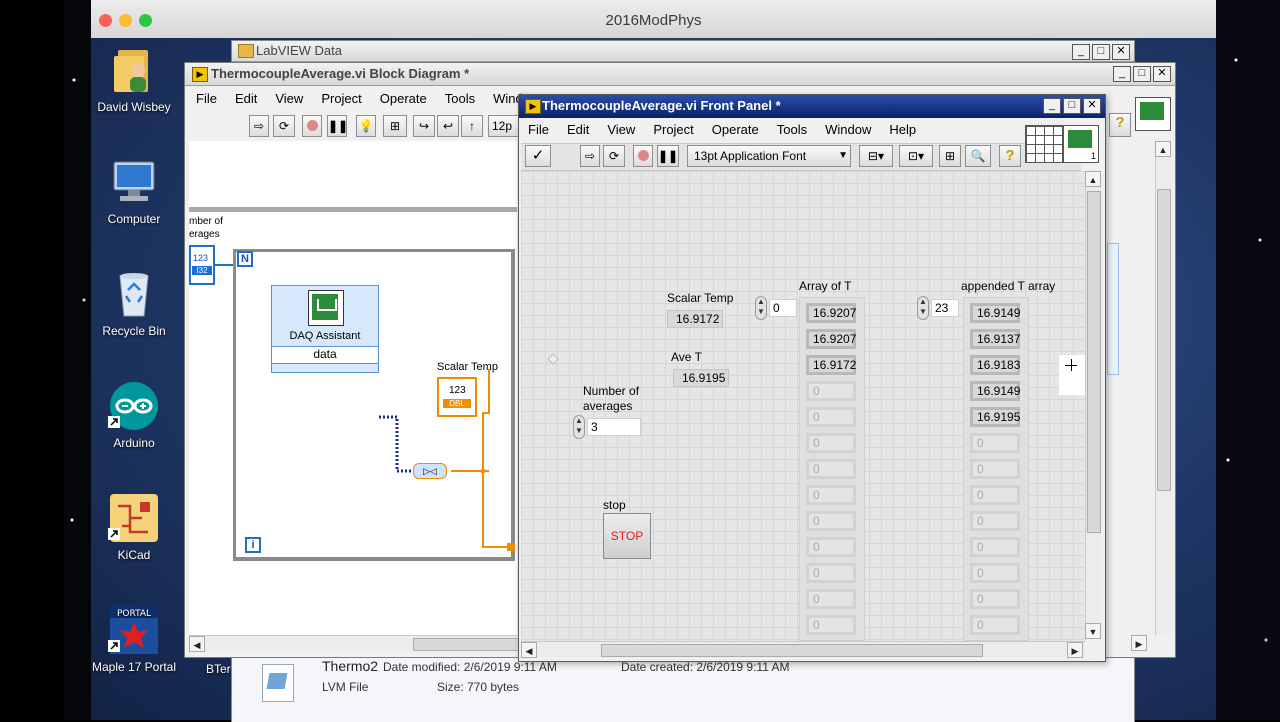 The width and height of the screenshot is (1280, 722). Describe the element at coordinates (701, 378) in the screenshot. I see `ave-t-indicator: 16.9195` at that location.